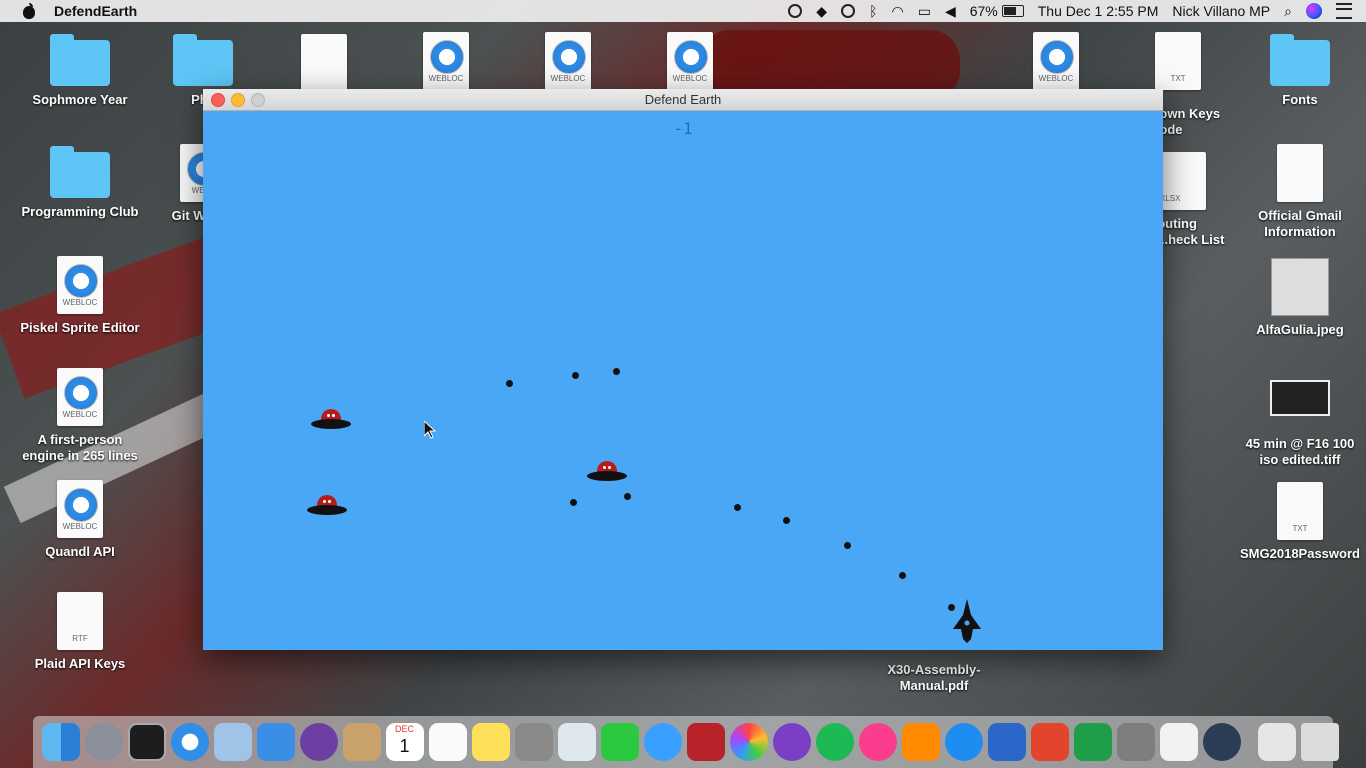 The height and width of the screenshot is (768, 1366). Describe the element at coordinates (80, 632) in the screenshot. I see `desktop-icon-plaid: RTF Plaid API Keys` at that location.